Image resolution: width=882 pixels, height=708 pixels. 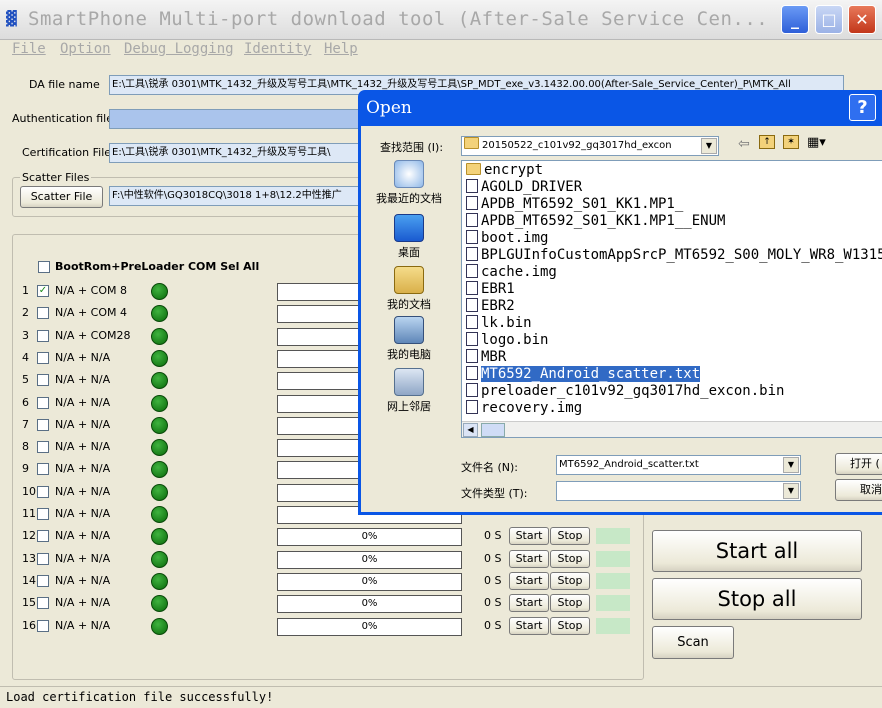 I want to click on file-item: encrypt, so click(x=504, y=170).